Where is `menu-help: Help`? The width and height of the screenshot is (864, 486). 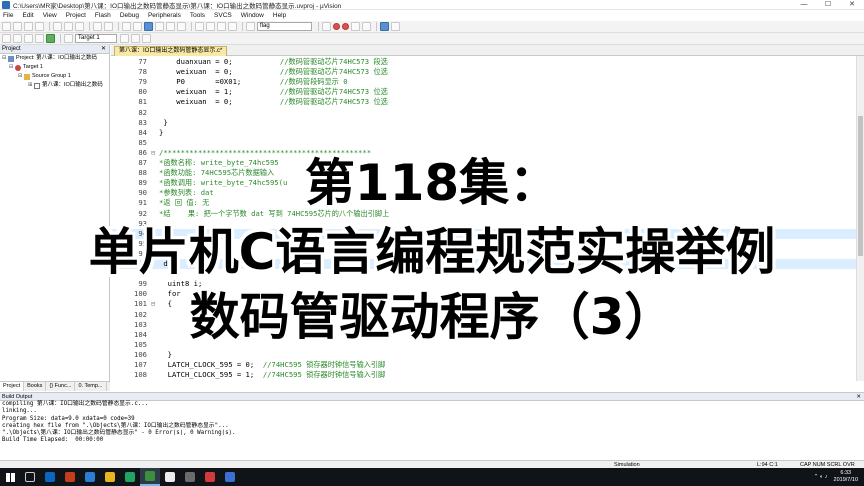 menu-help: Help is located at coordinates (279, 15).